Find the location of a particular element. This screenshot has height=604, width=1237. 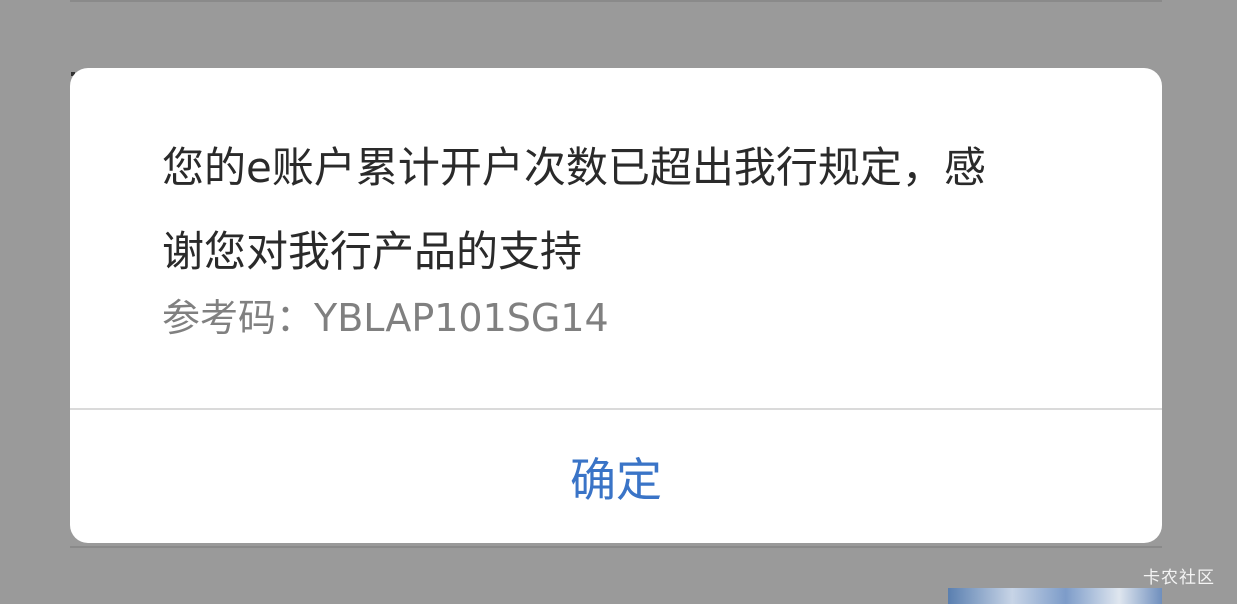

background-page-edge-bottom is located at coordinates (616, 547).